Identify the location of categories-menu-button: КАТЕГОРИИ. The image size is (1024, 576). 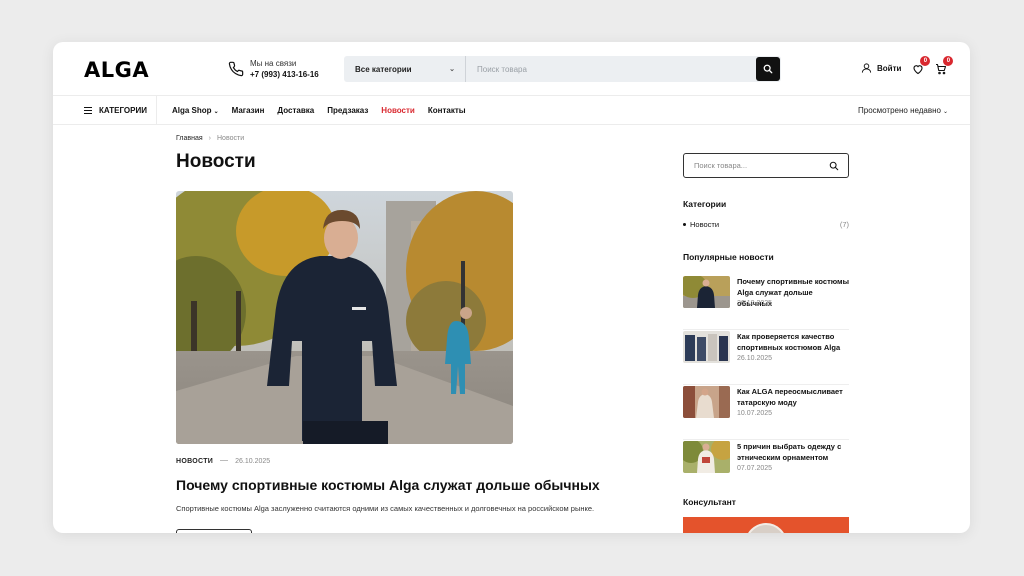
(105, 110).